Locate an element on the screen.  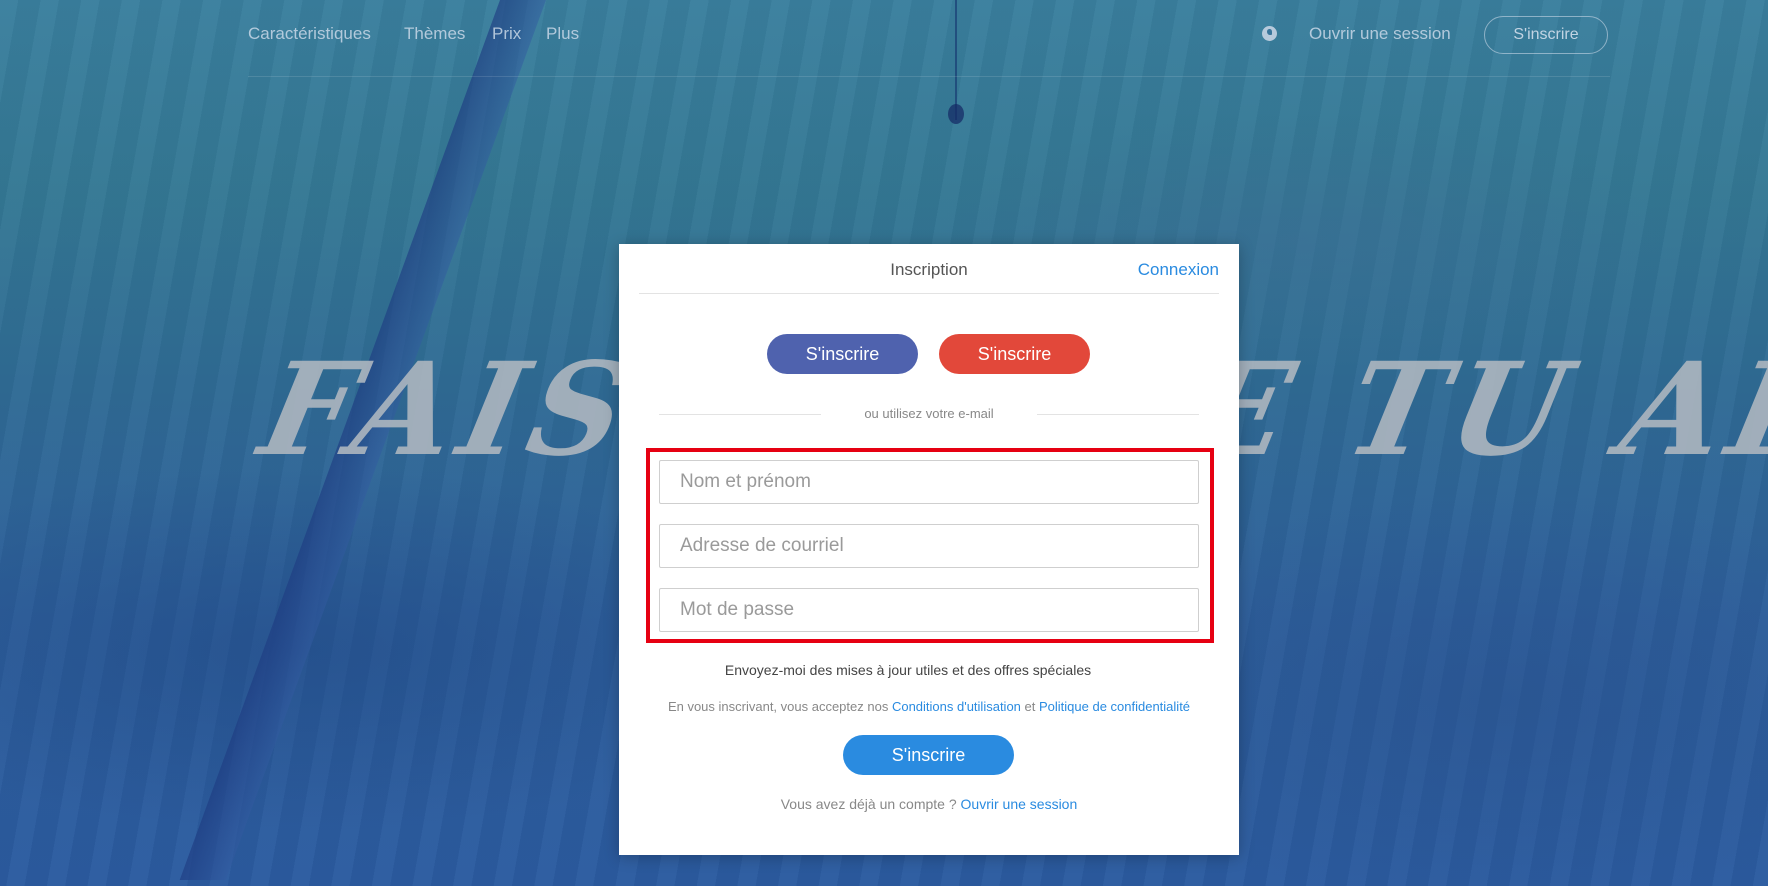
login-link: Ouvrir une session is located at coordinates (1019, 804).